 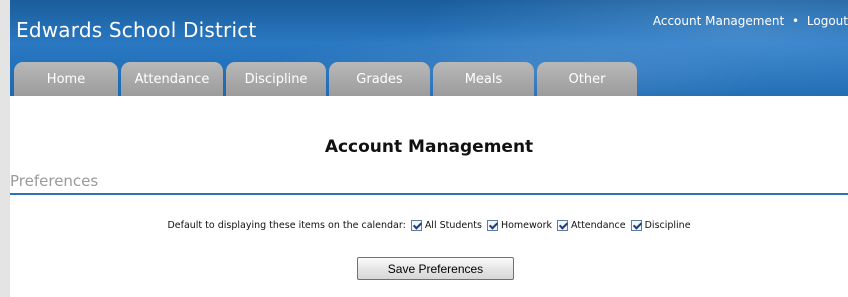 What do you see at coordinates (429, 194) in the screenshot?
I see `section-divider` at bounding box center [429, 194].